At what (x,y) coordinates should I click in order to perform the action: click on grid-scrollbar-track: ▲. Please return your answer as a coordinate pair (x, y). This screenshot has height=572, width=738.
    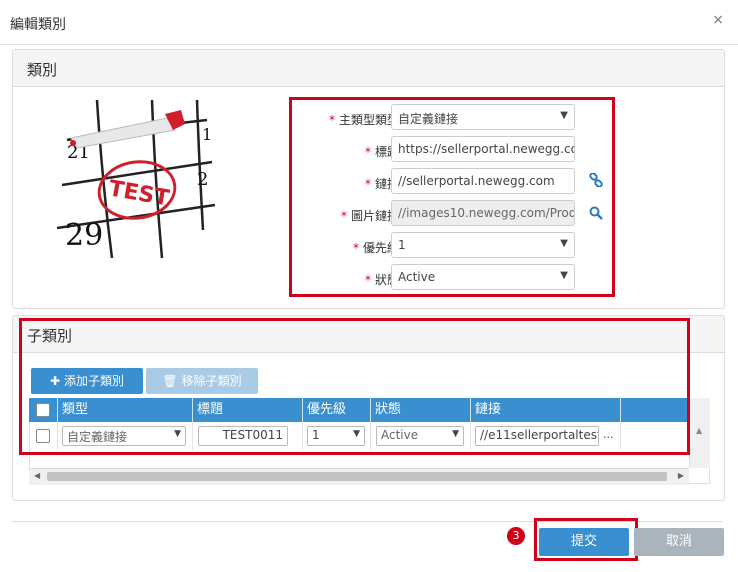
    Looking at the image, I should click on (699, 433).